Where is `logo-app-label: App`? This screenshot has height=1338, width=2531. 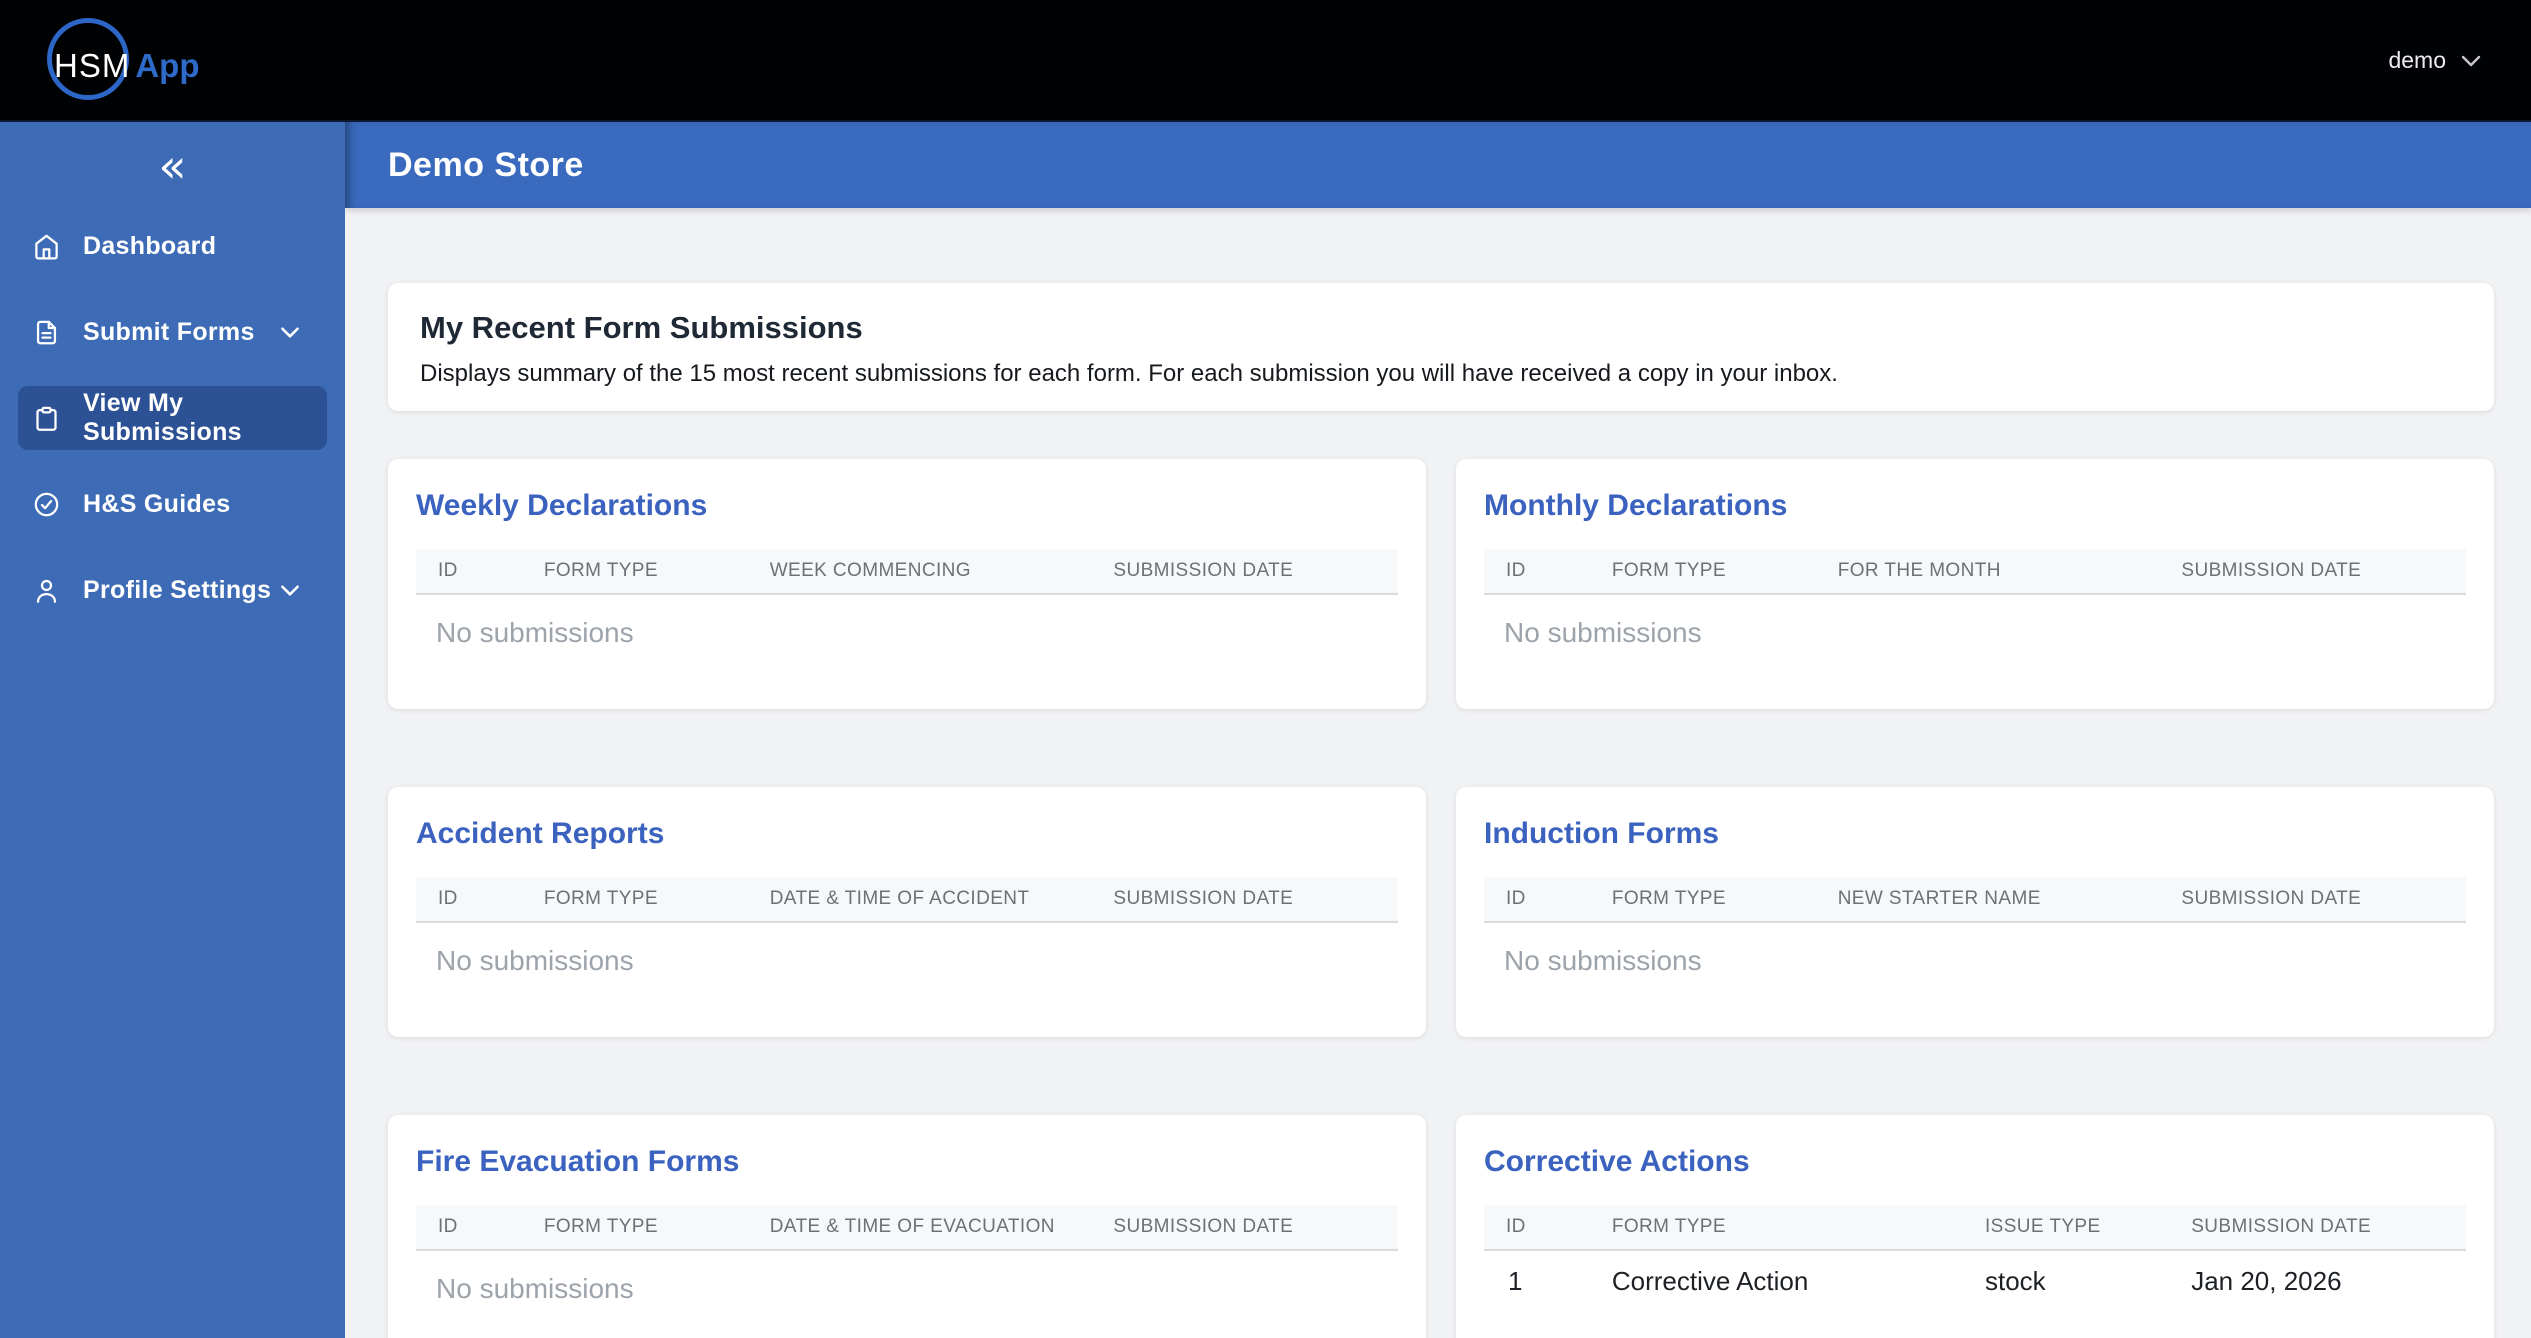 logo-app-label: App is located at coordinates (168, 66).